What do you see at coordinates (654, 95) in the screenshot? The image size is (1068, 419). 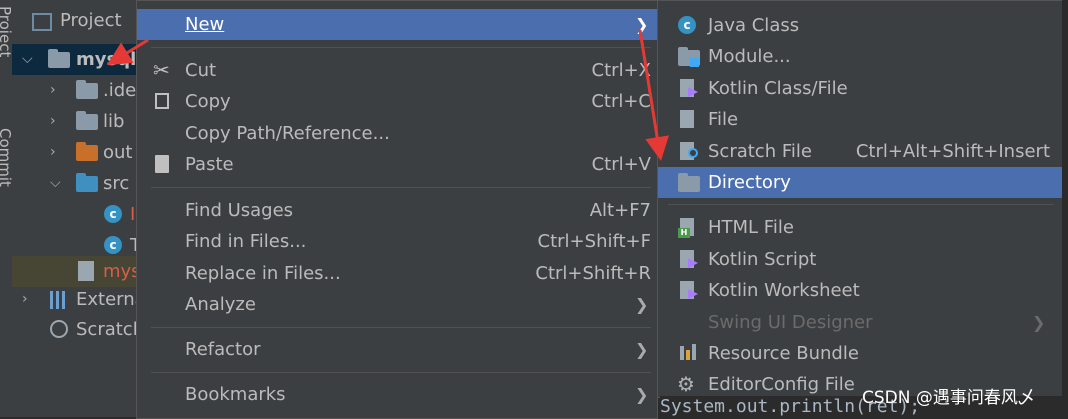 I see `arrow-to-directory-icon` at bounding box center [654, 95].